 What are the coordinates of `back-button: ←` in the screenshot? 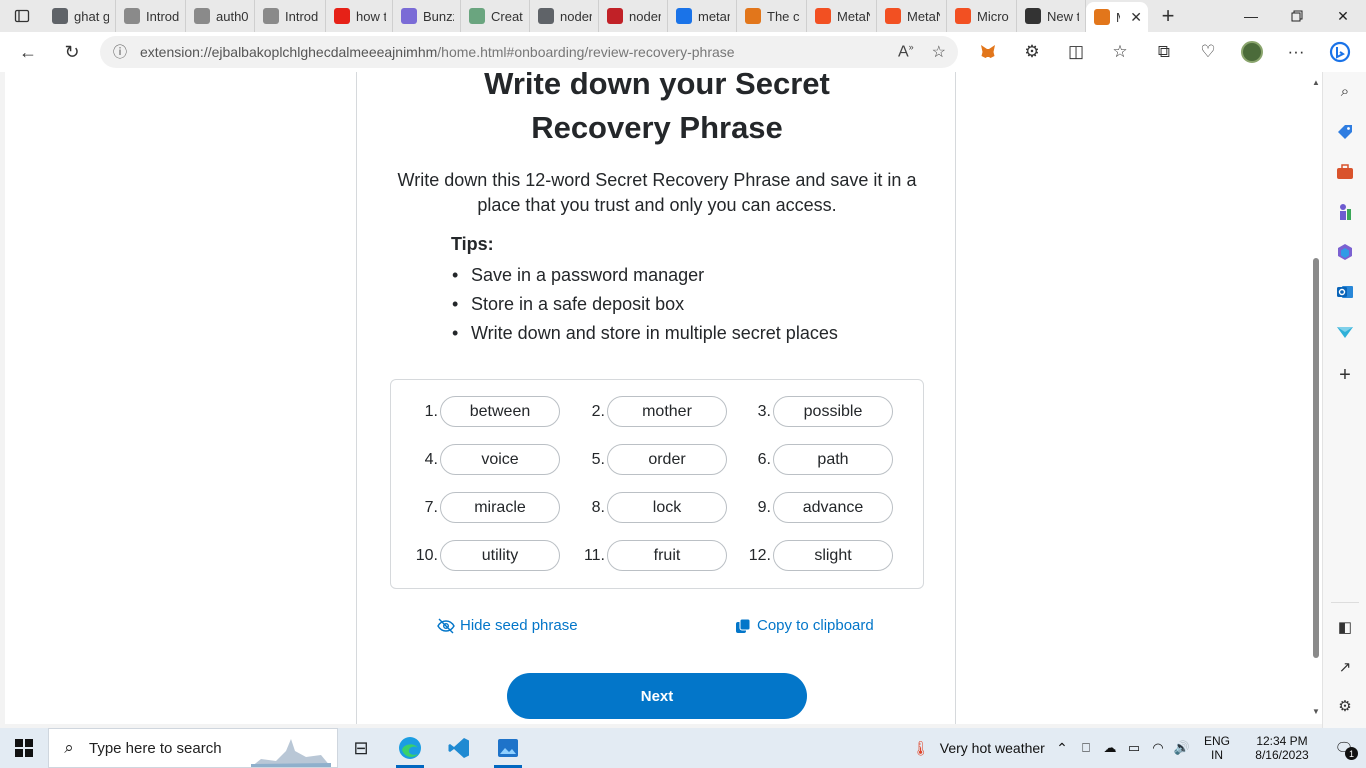 It's located at (28, 52).